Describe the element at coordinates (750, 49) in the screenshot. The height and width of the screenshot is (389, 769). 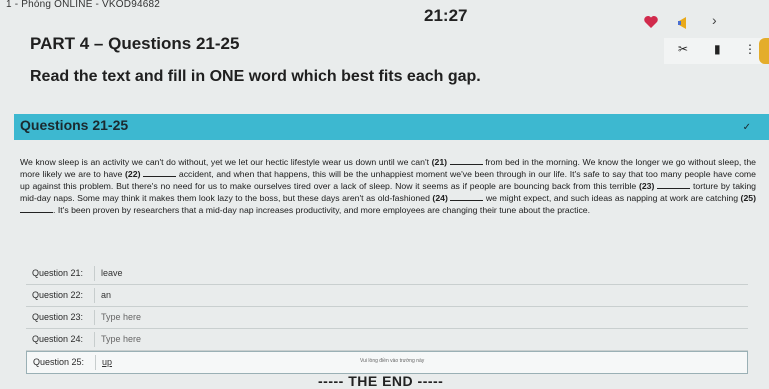
I see `more-icon: ⋮` at that location.